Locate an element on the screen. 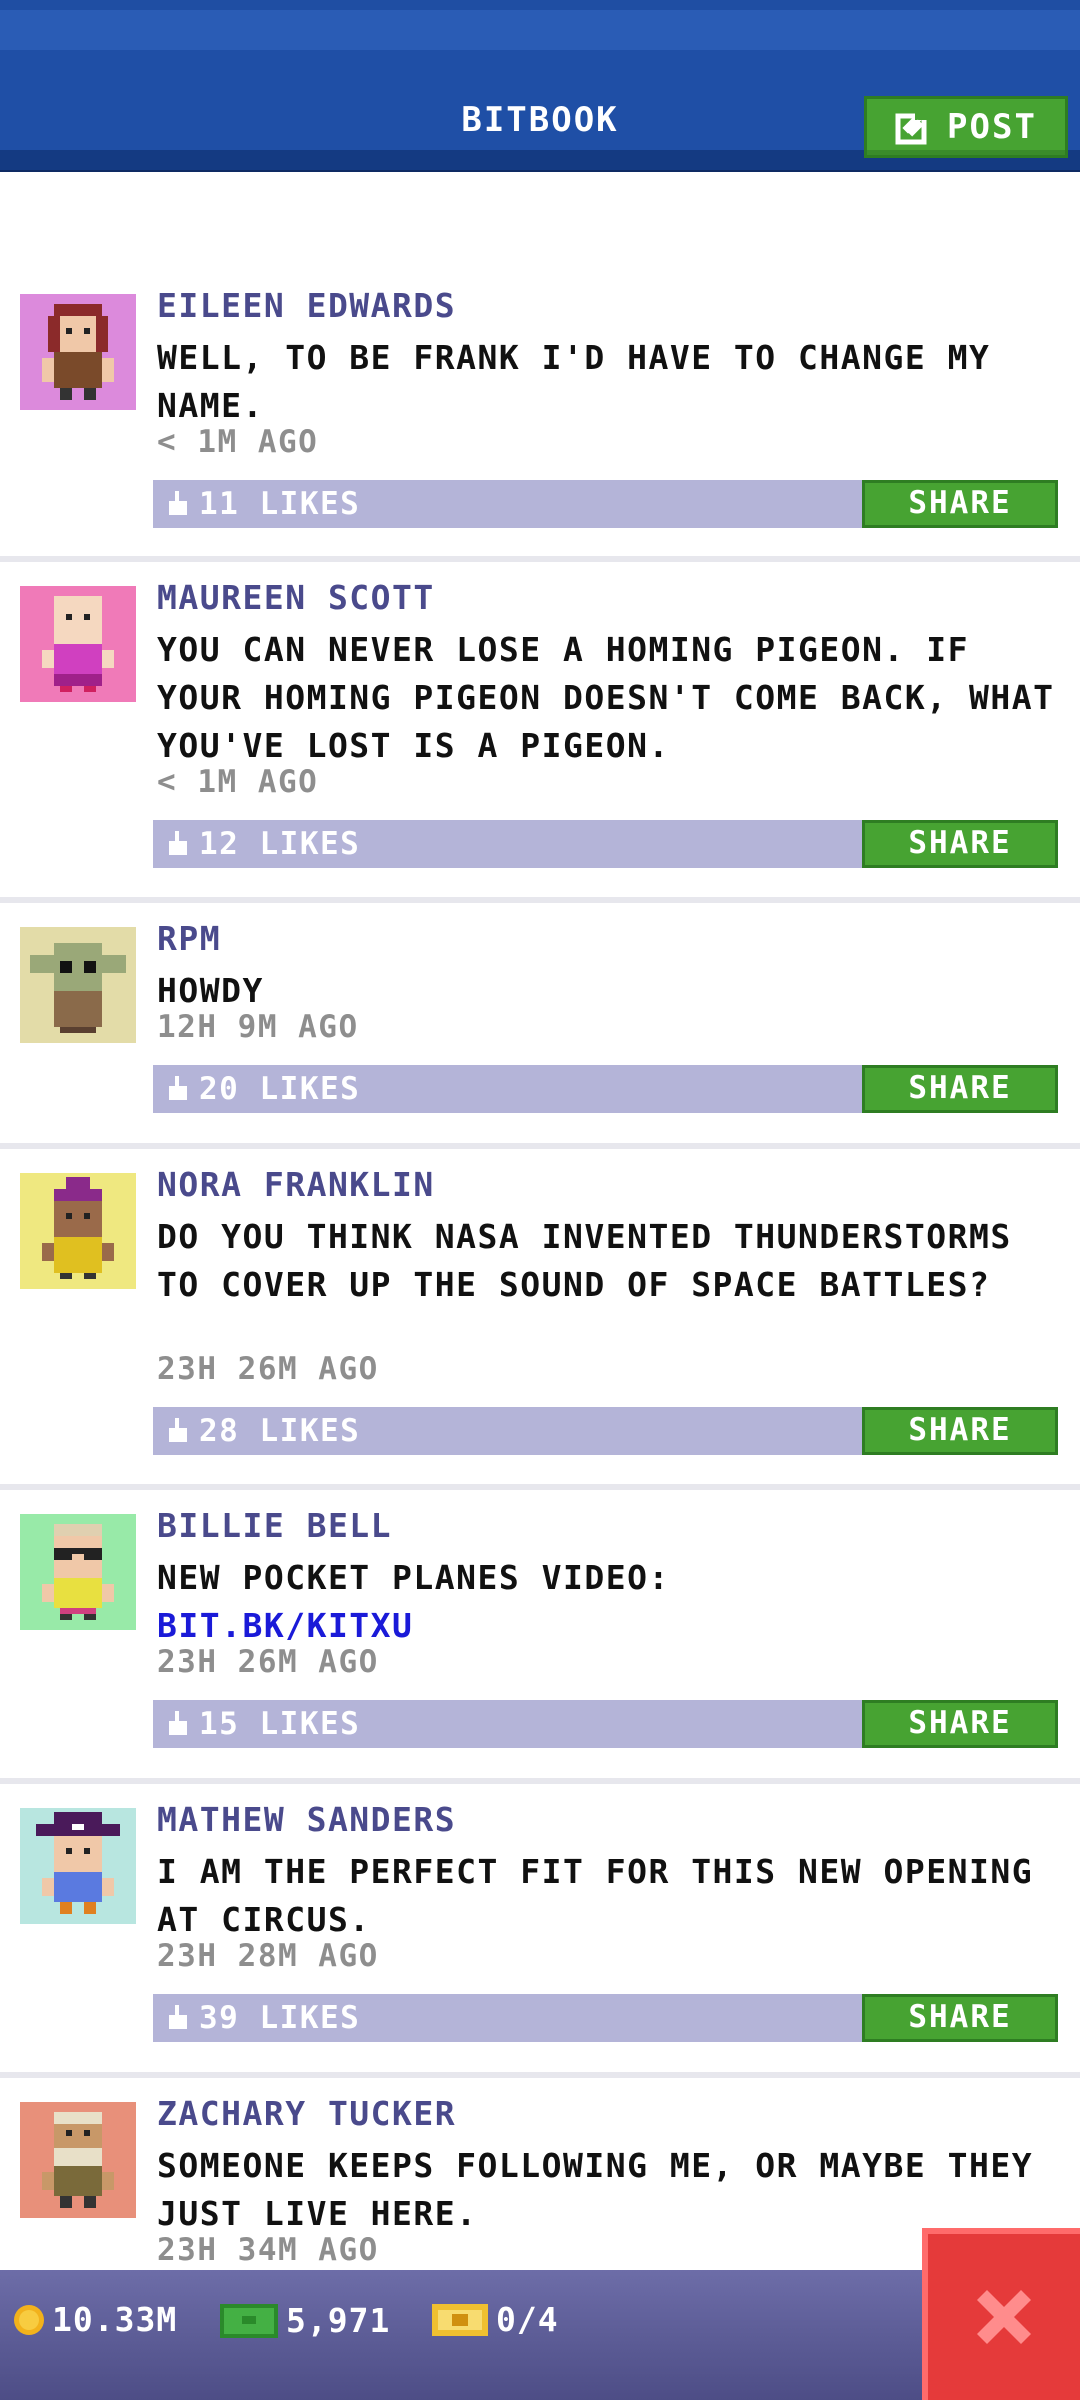 The image size is (1080, 2400). close-button is located at coordinates (1001, 2314).